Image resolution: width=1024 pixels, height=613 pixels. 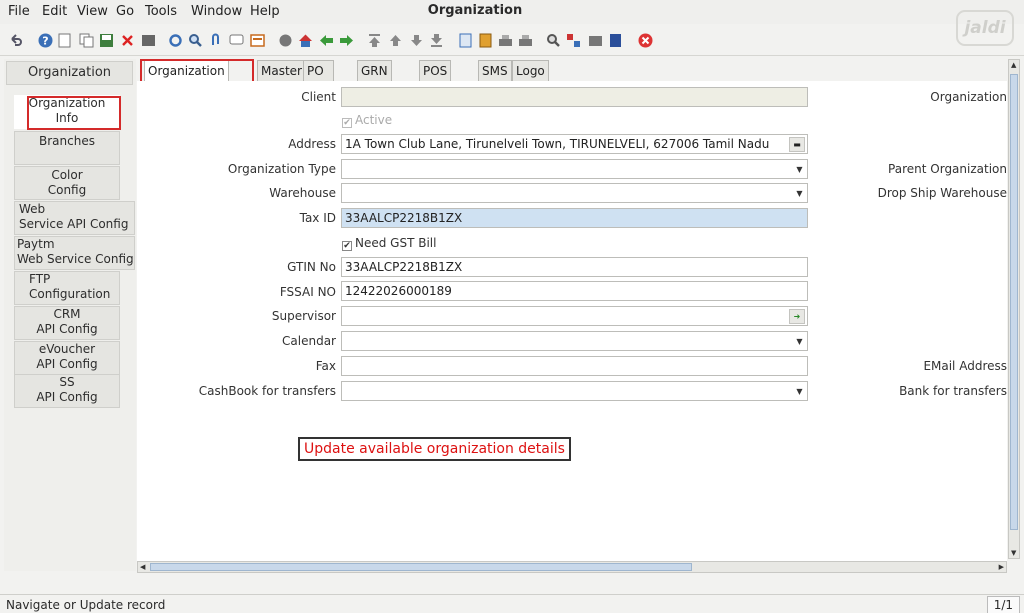 What do you see at coordinates (574, 169) in the screenshot?
I see `organization-type-select: ▼` at bounding box center [574, 169].